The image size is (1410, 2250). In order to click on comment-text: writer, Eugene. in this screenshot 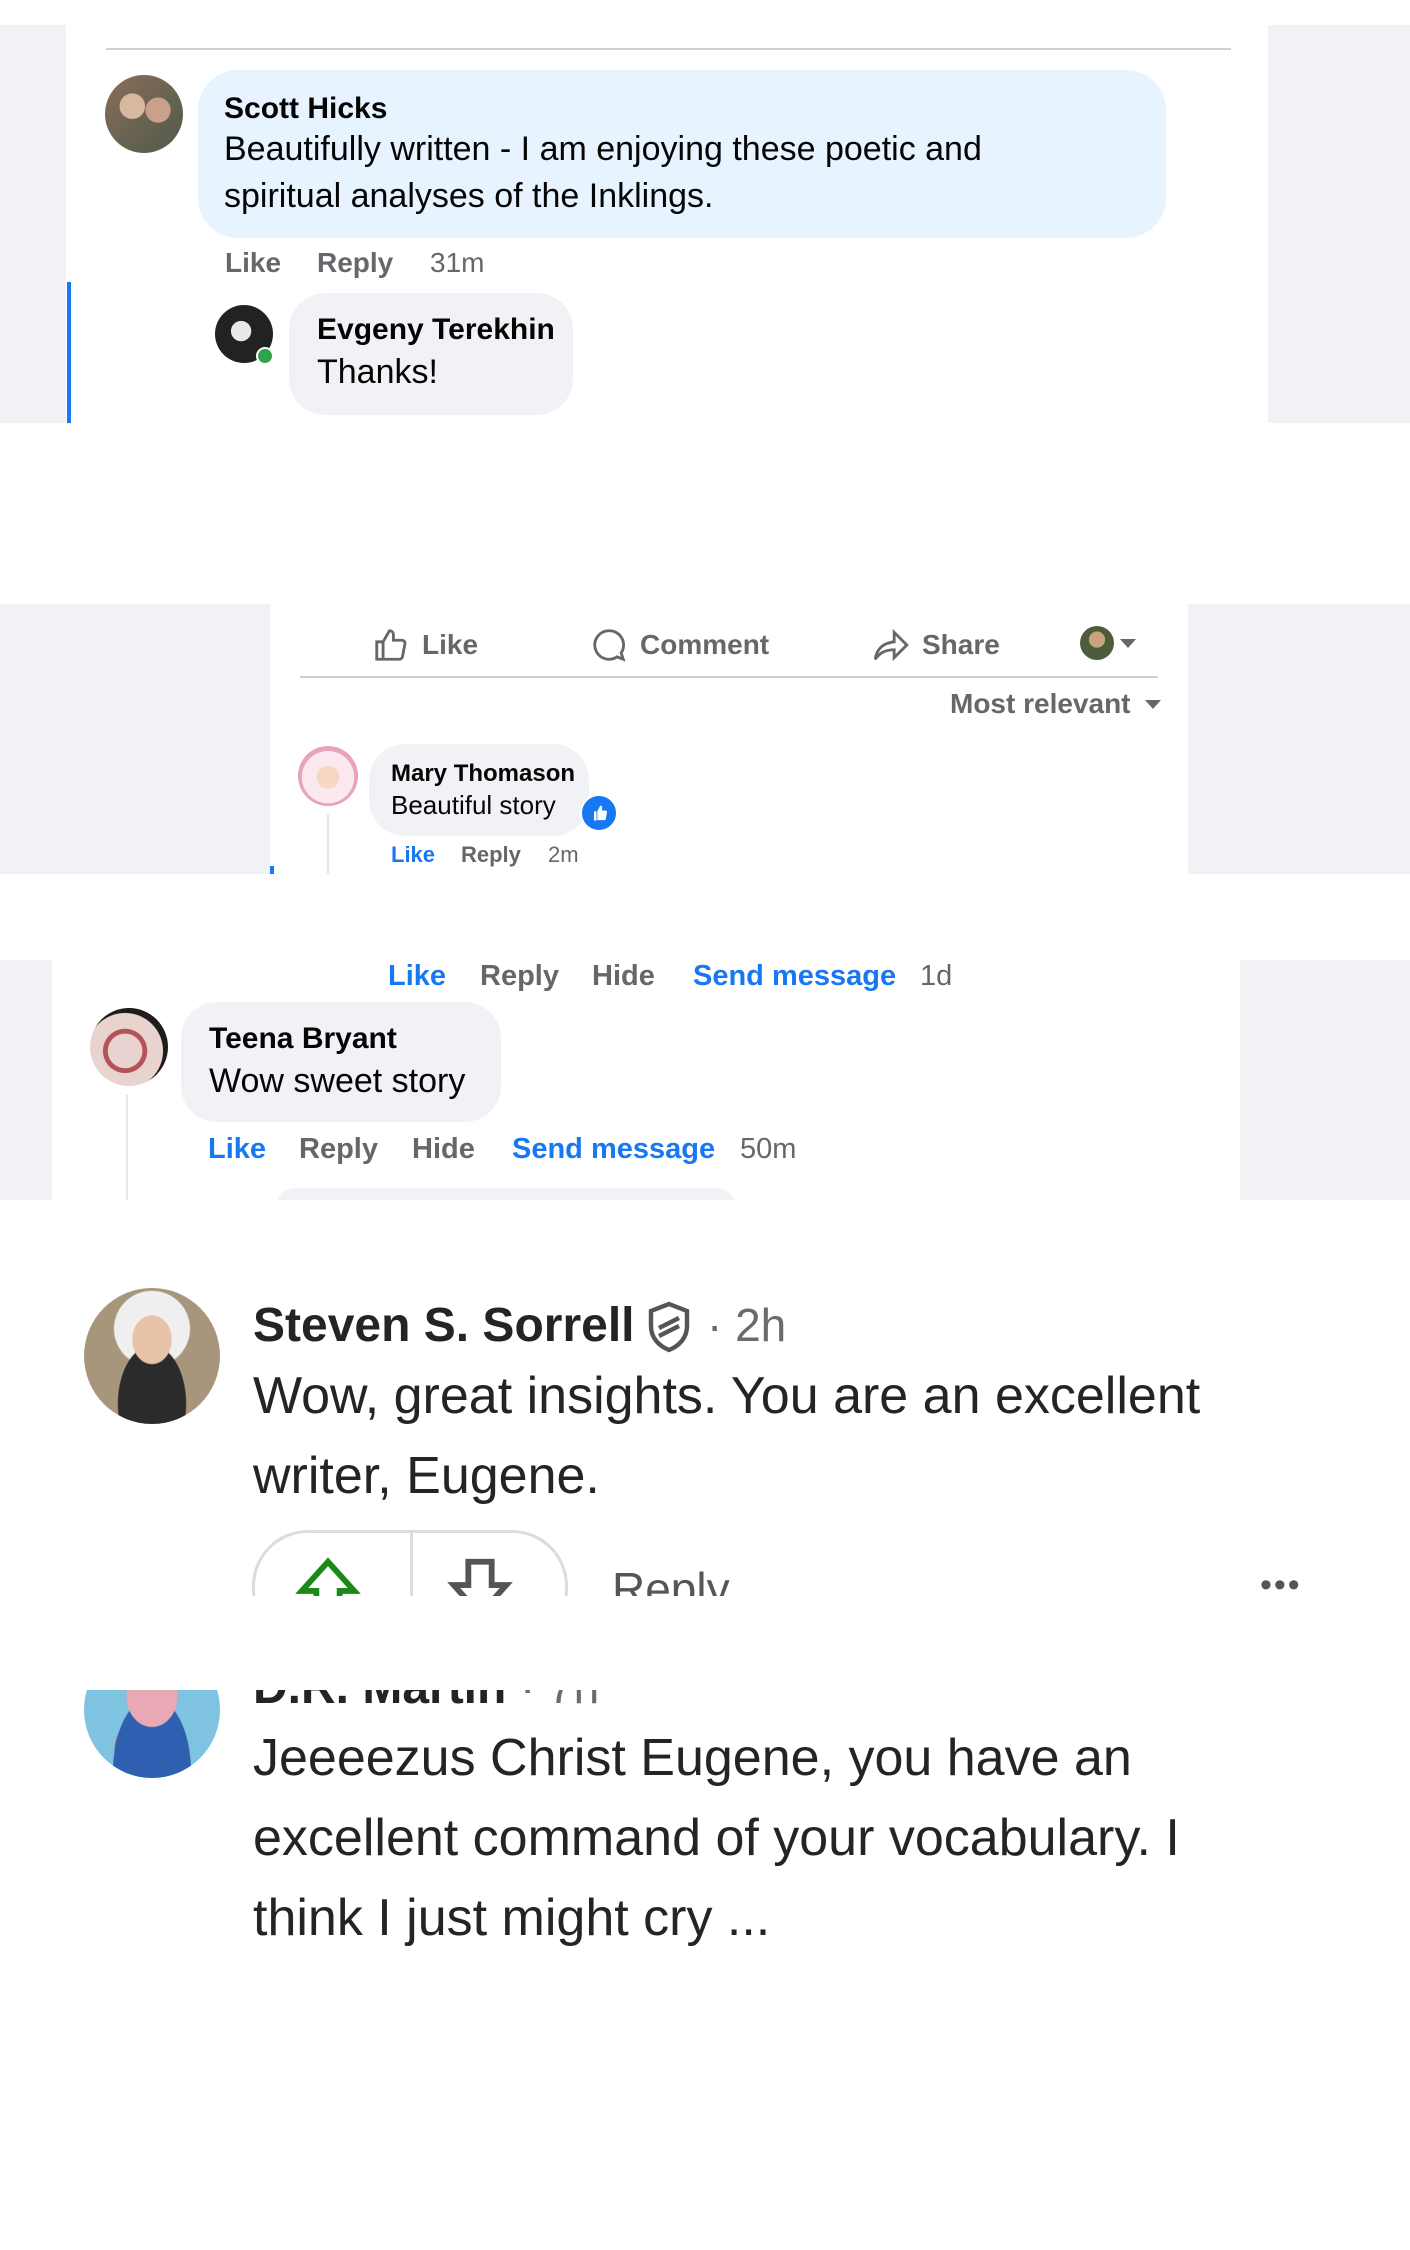, I will do `click(426, 1476)`.